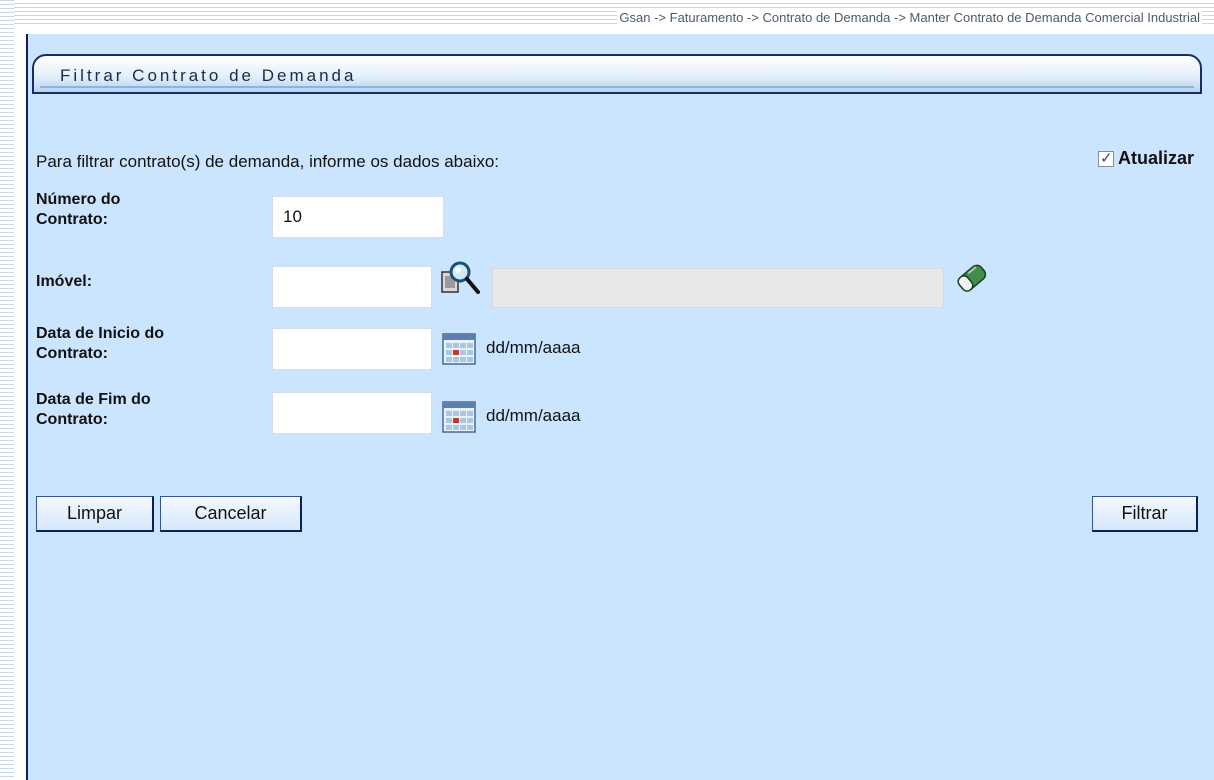 This screenshot has width=1214, height=780. What do you see at coordinates (141, 210) in the screenshot?
I see `numero-contrato-label: Número do Contrato:` at bounding box center [141, 210].